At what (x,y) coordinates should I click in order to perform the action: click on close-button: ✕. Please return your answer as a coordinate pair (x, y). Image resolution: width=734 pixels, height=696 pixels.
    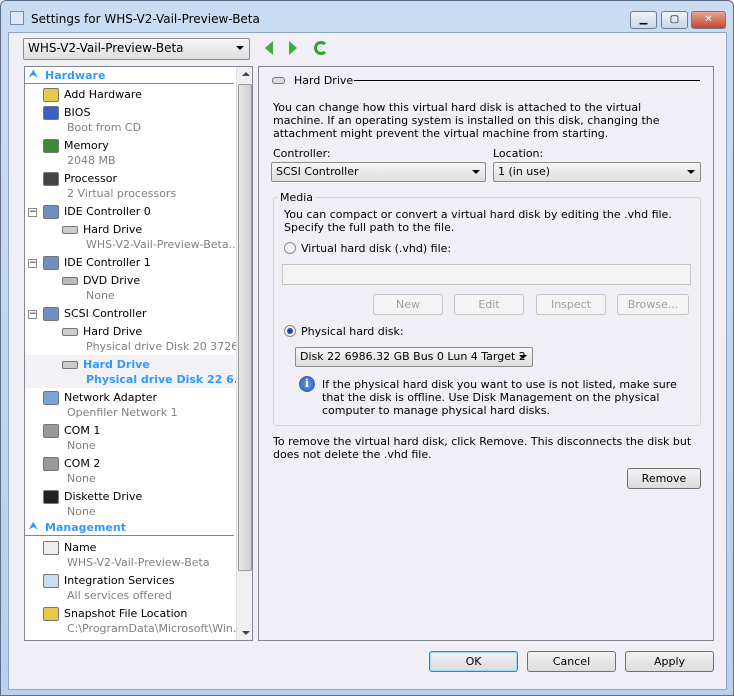
    Looking at the image, I should click on (708, 20).